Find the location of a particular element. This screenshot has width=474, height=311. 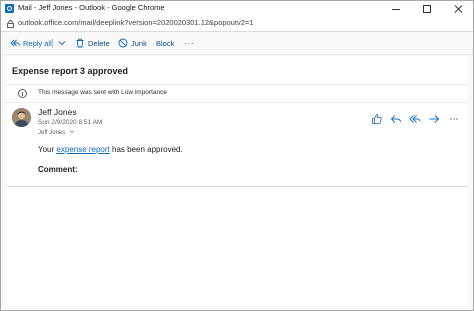

trash-icon is located at coordinates (80, 43).